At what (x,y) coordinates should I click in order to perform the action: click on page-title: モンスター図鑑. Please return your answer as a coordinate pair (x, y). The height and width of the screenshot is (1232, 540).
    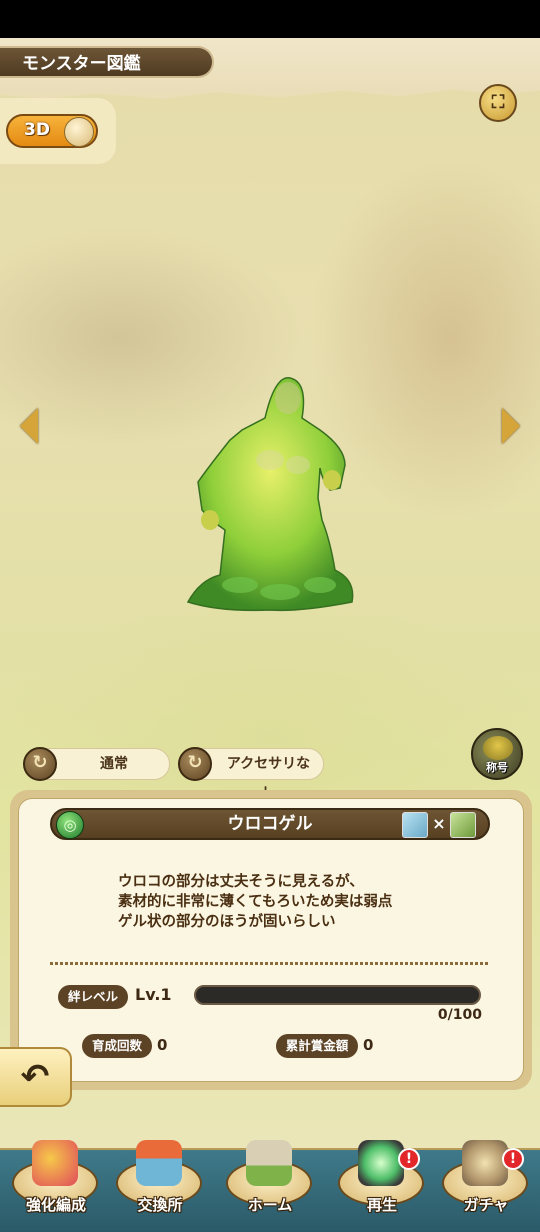
    Looking at the image, I should click on (107, 62).